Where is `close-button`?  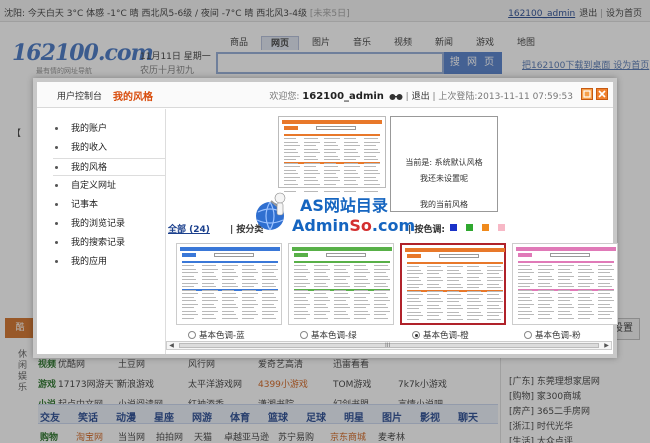
close-button is located at coordinates (602, 94).